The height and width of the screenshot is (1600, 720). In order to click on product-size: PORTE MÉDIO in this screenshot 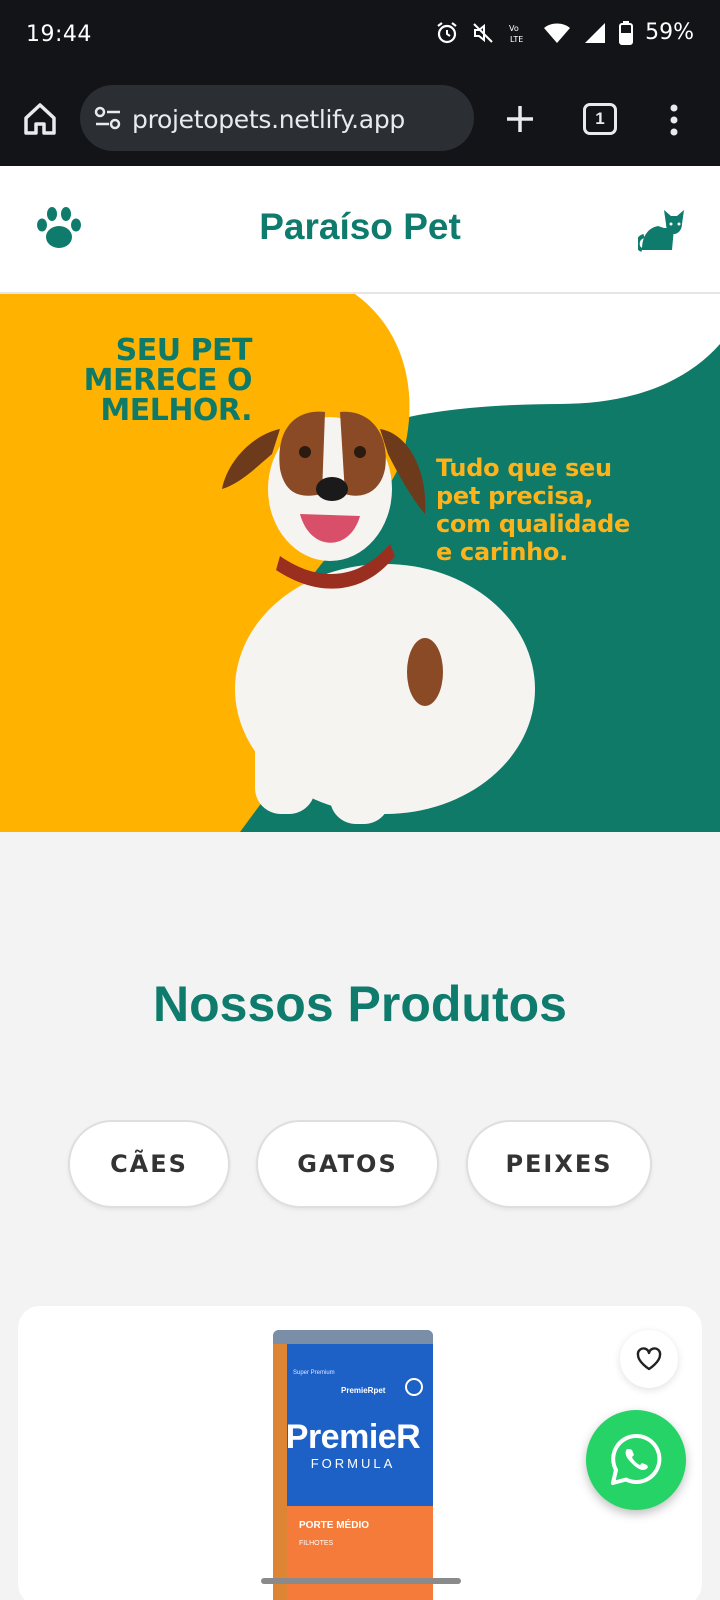, I will do `click(334, 1525)`.